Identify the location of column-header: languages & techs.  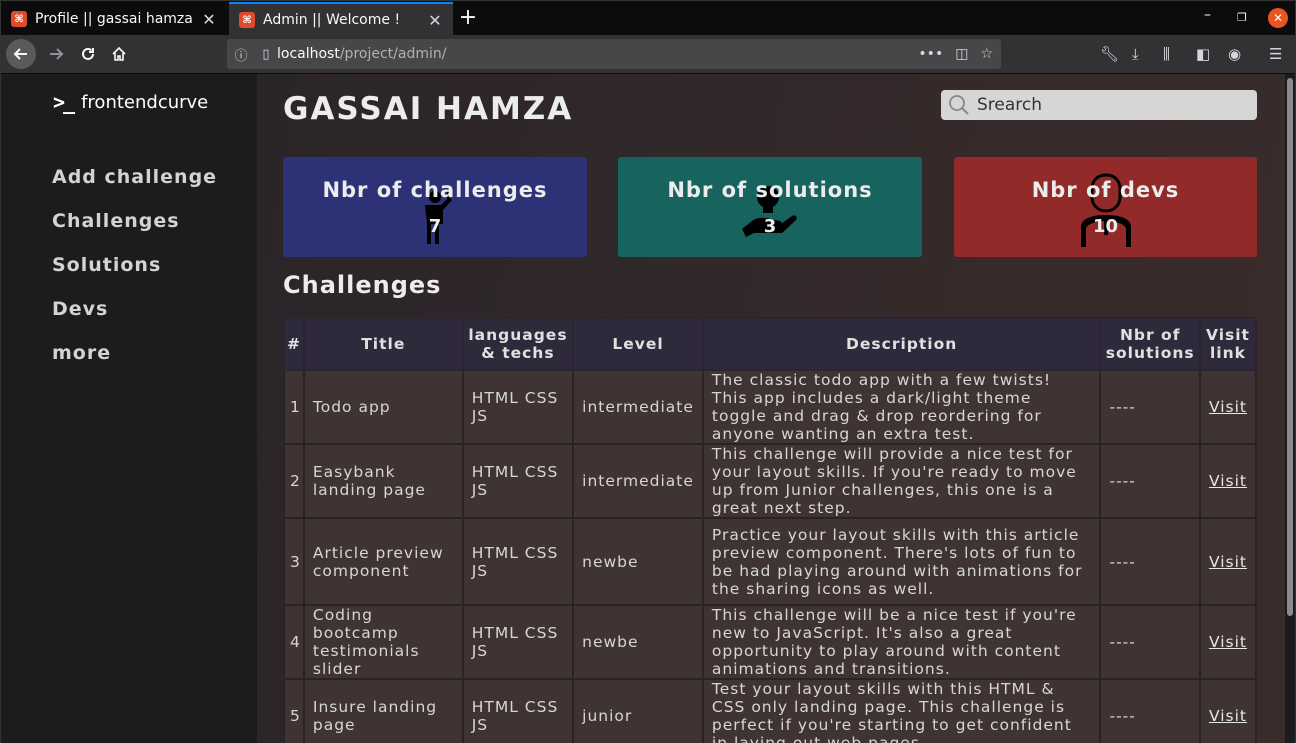
(518, 344).